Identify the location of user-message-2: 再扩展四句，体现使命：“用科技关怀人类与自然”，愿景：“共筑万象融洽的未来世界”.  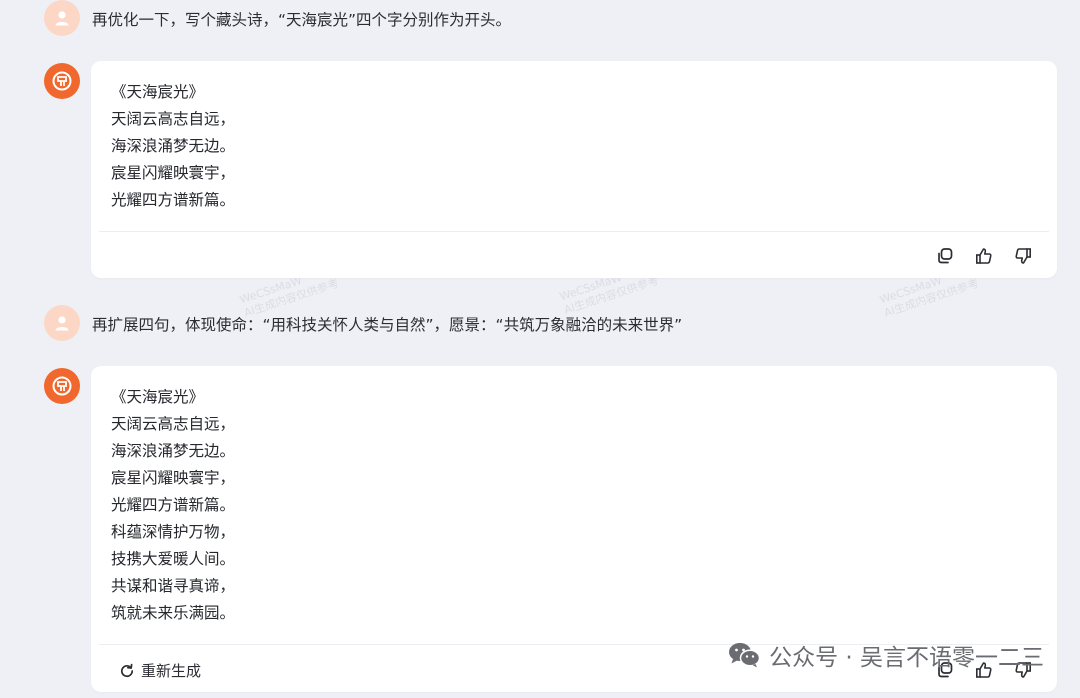
(387, 325).